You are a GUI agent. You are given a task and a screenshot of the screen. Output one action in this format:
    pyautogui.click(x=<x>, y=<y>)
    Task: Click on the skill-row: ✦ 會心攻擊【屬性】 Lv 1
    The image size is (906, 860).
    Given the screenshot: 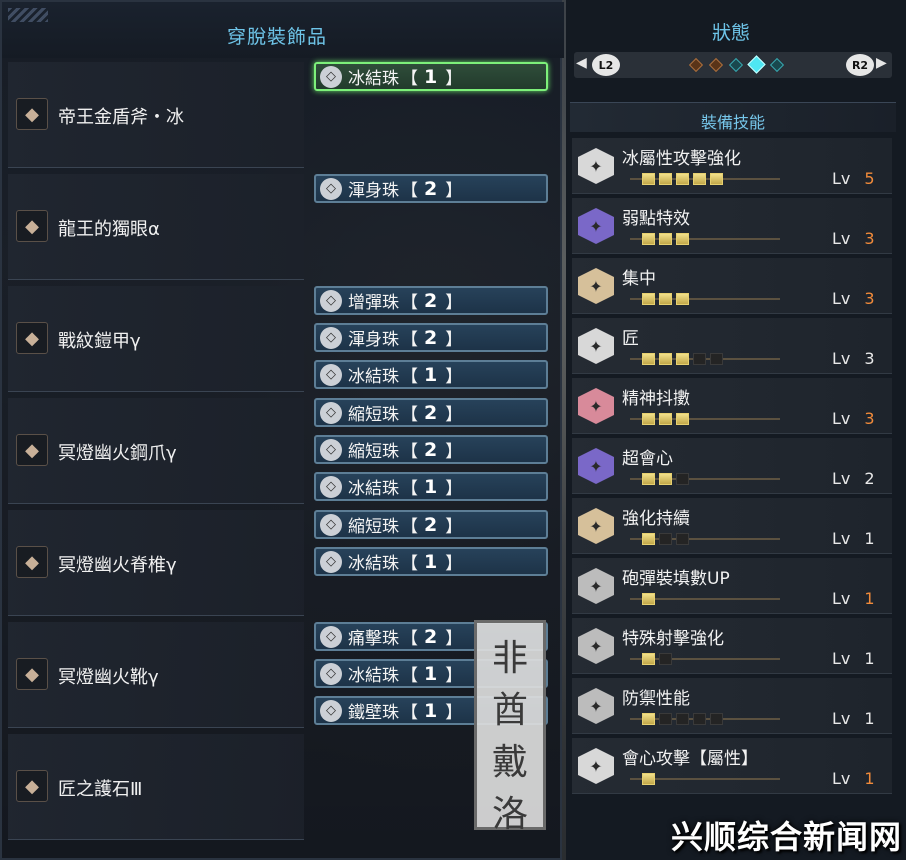 What is the action you would take?
    pyautogui.click(x=732, y=766)
    